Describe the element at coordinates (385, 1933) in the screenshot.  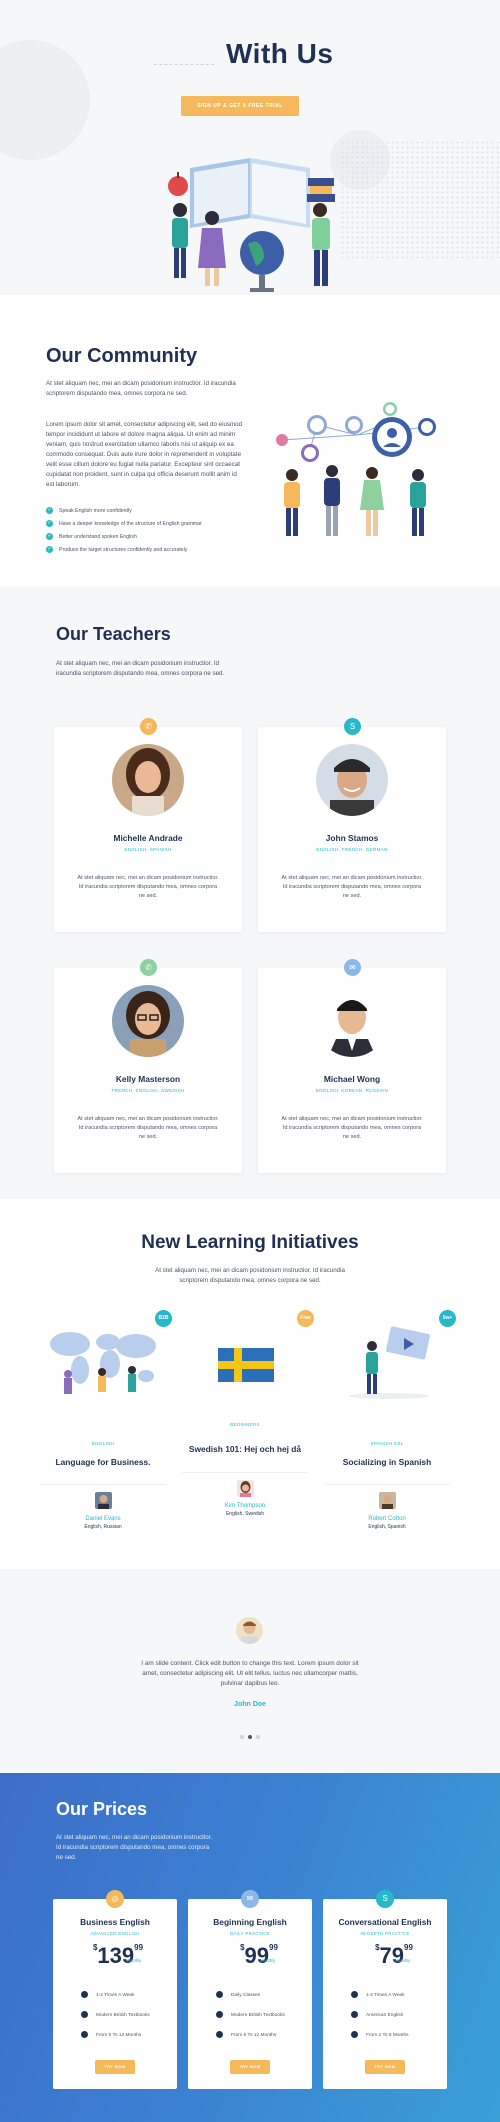
I see `plan-subtitle: IN-DEPTH PRACTICE` at that location.